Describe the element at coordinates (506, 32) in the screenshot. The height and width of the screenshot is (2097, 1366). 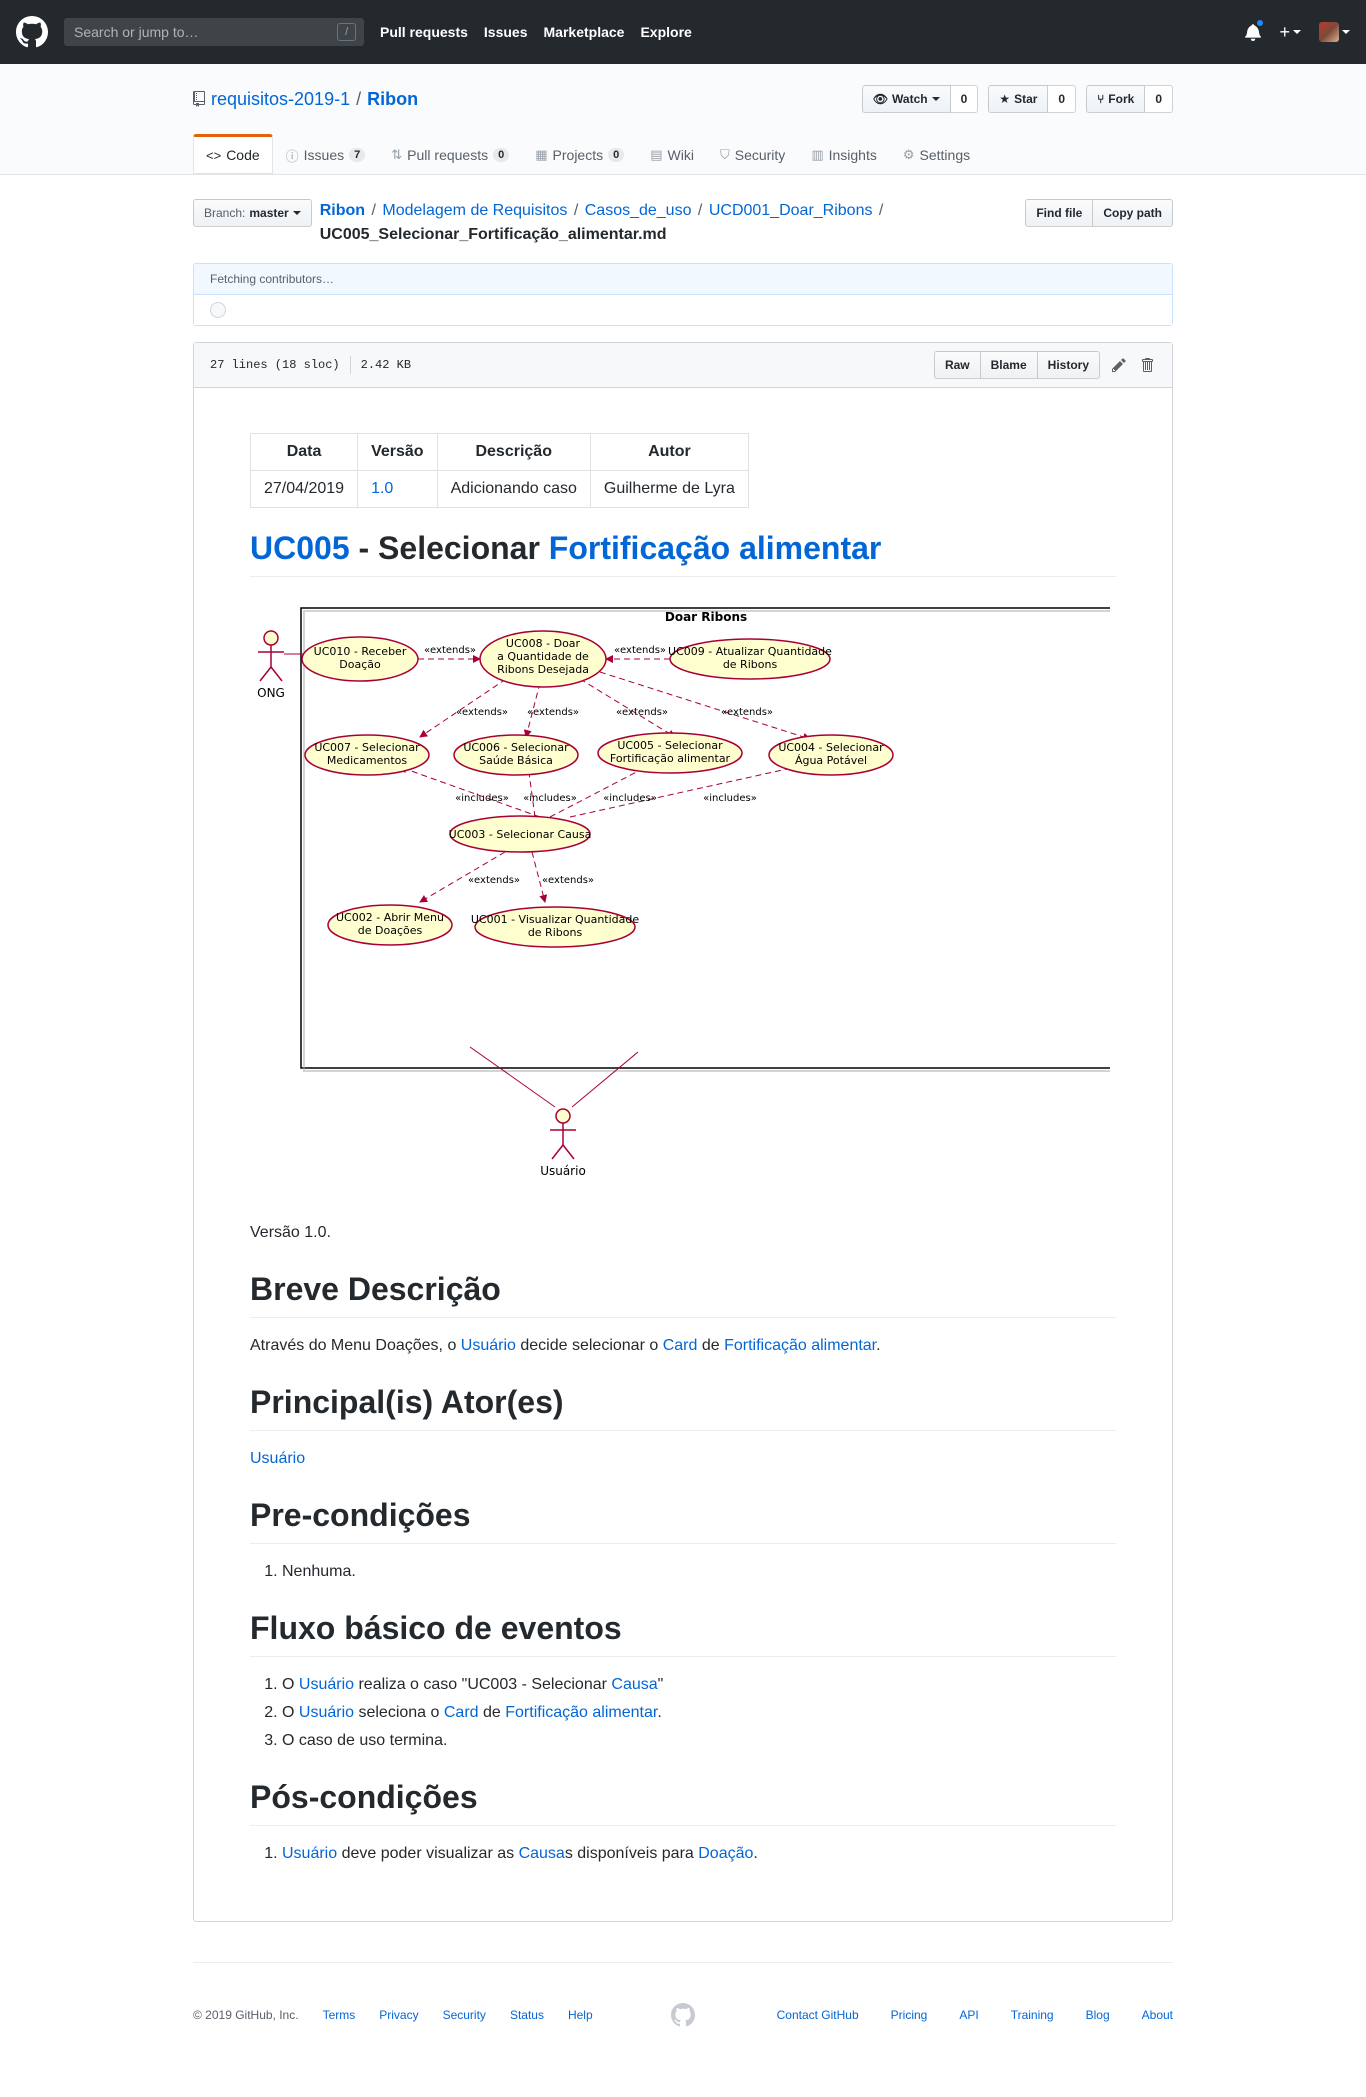
I see `nav-issues: Issues` at that location.